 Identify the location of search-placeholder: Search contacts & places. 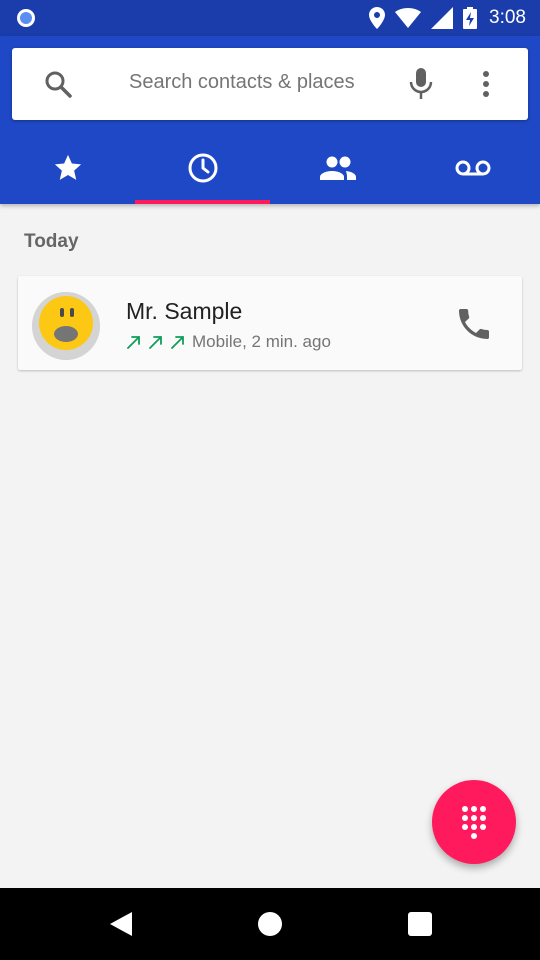
(242, 82).